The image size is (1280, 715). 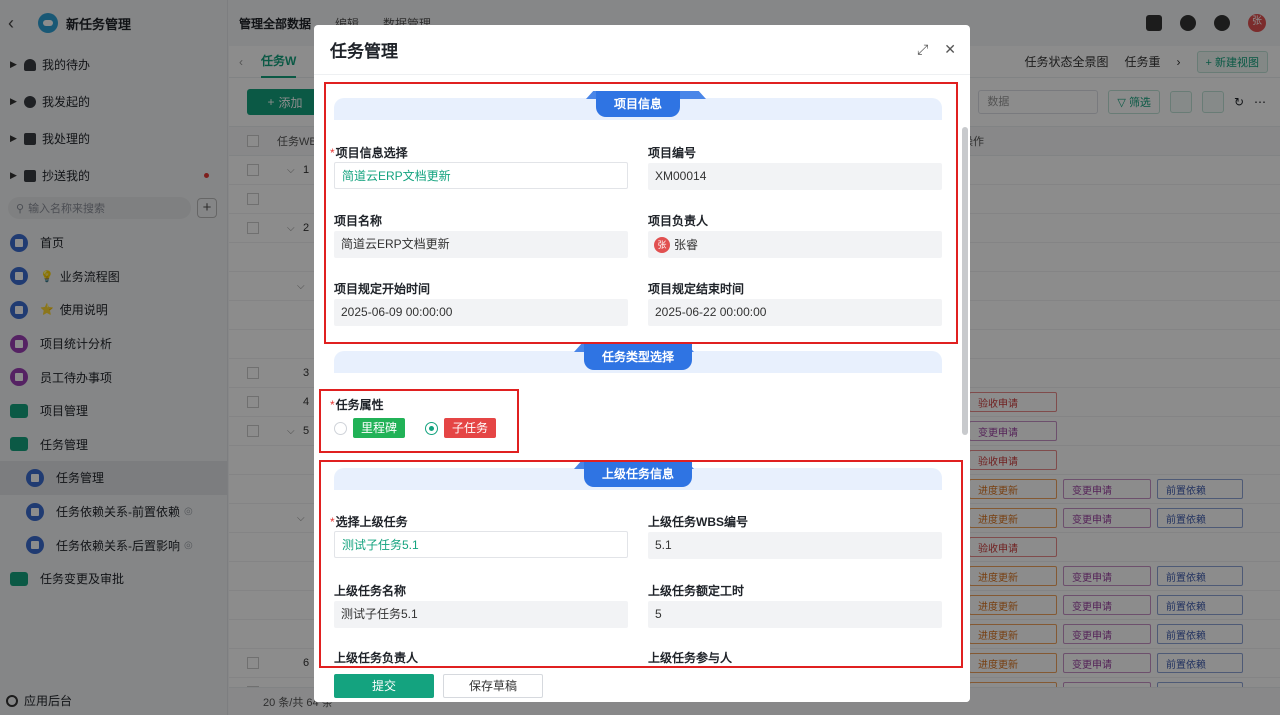 What do you see at coordinates (922, 49) in the screenshot?
I see `expand-icon: ⤢` at bounding box center [922, 49].